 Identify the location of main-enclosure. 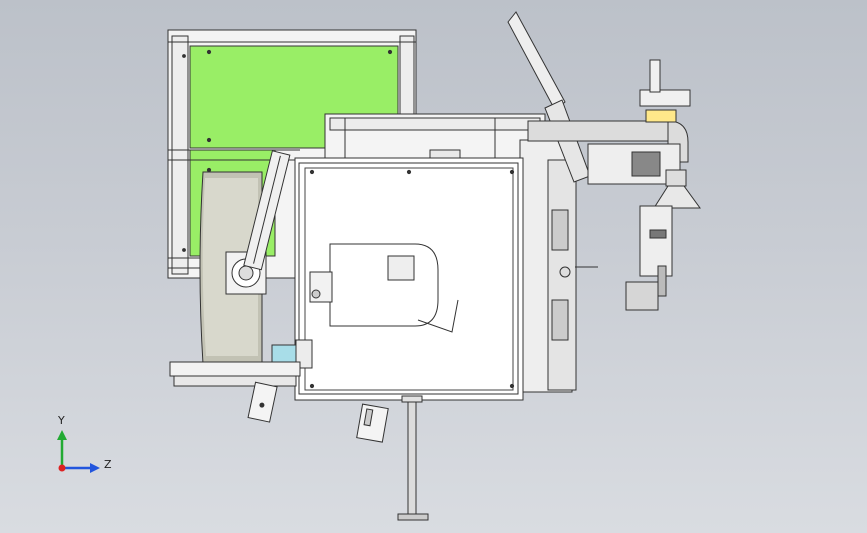
(409, 279).